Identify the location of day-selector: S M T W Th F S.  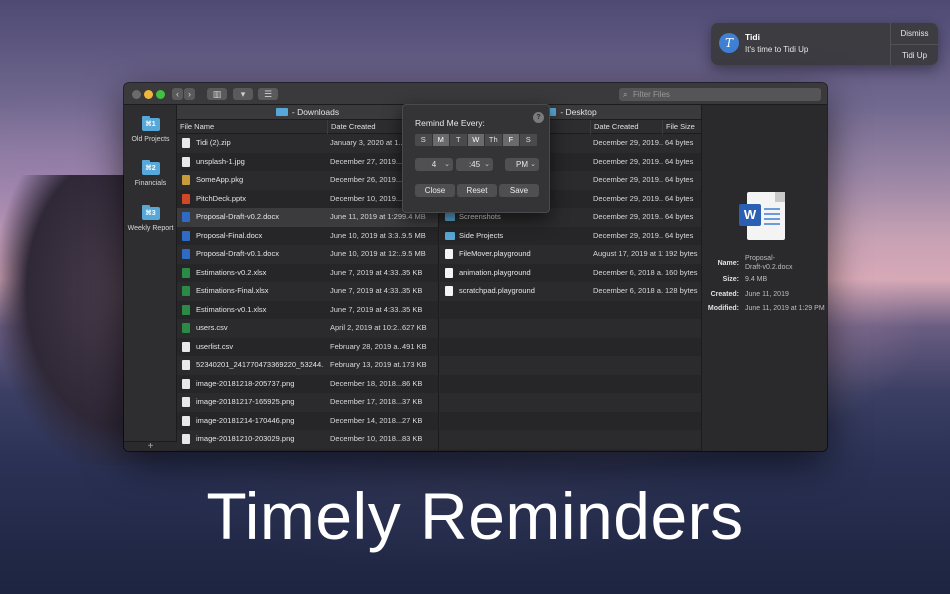
(476, 140).